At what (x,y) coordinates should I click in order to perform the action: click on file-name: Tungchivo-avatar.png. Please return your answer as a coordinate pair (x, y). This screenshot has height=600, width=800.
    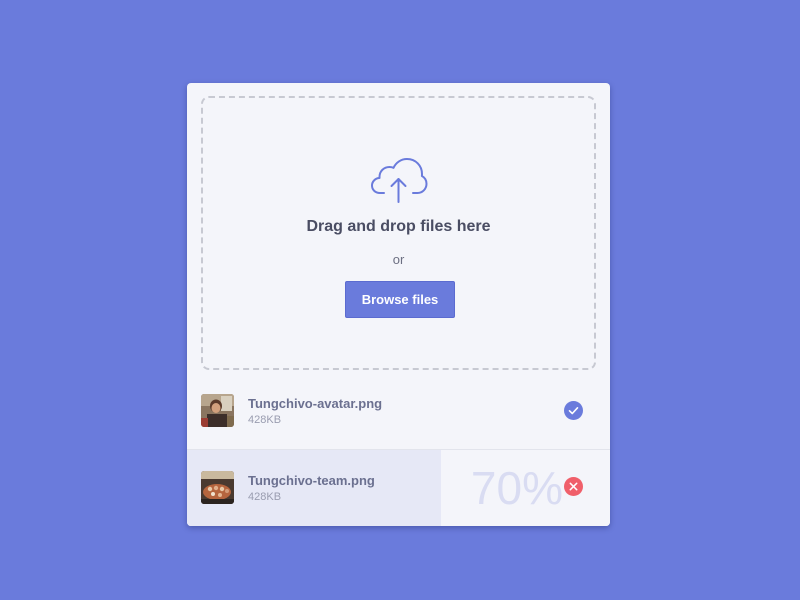
    Looking at the image, I should click on (315, 403).